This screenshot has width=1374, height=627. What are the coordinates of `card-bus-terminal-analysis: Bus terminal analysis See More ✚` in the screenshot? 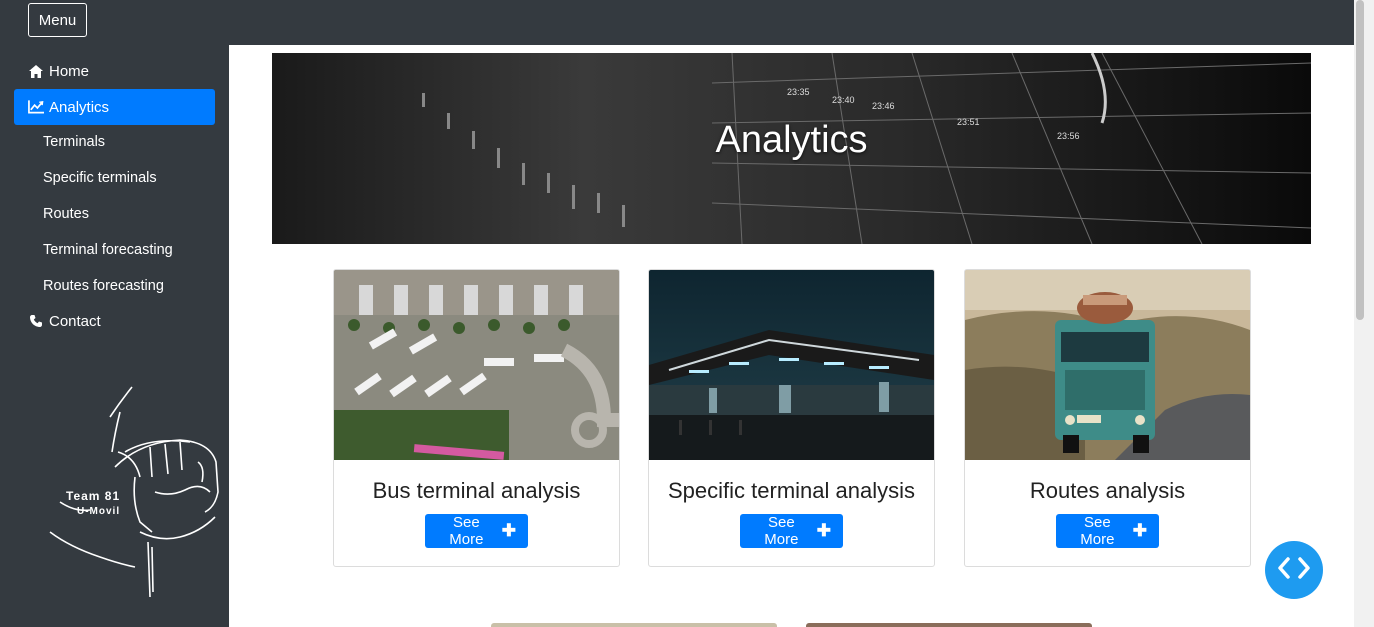 It's located at (476, 418).